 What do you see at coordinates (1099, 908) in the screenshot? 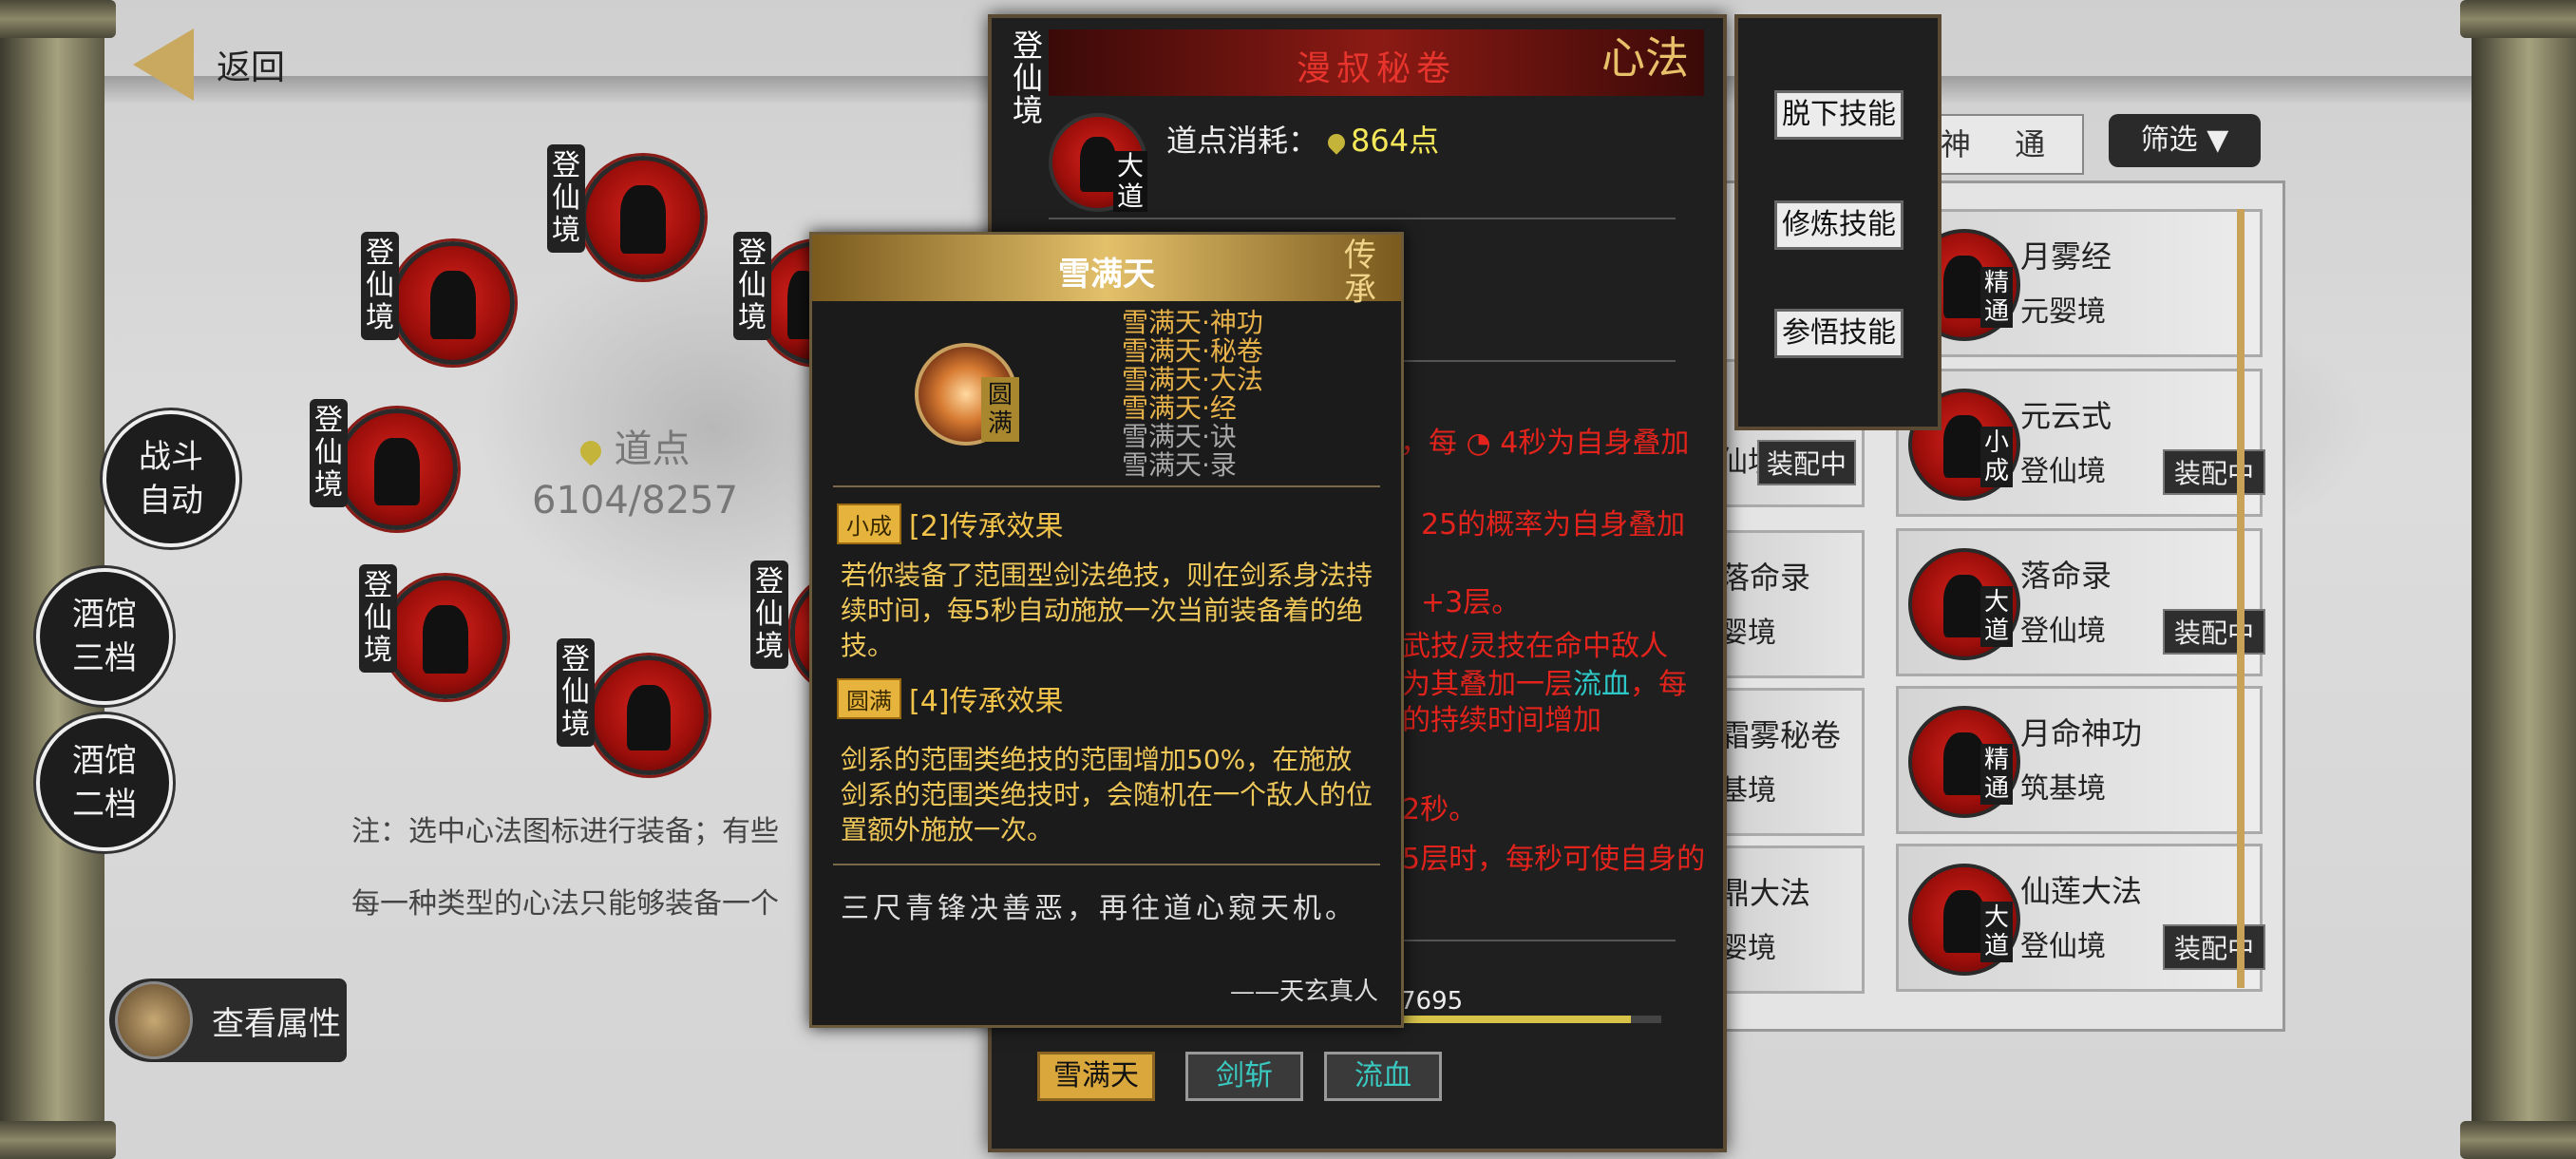
I see `flavor-quote: 三尺青锋决善恶，再往道心窥天机。` at bounding box center [1099, 908].